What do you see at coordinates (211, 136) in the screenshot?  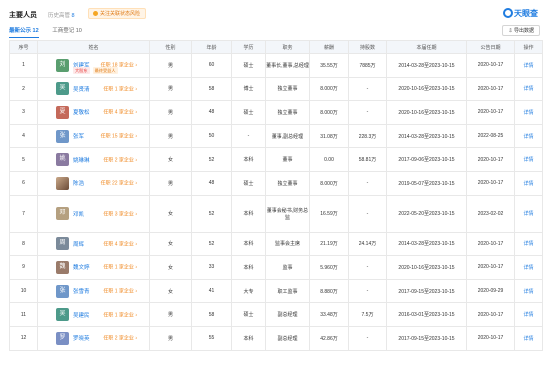 I see `cell-age: 50` at bounding box center [211, 136].